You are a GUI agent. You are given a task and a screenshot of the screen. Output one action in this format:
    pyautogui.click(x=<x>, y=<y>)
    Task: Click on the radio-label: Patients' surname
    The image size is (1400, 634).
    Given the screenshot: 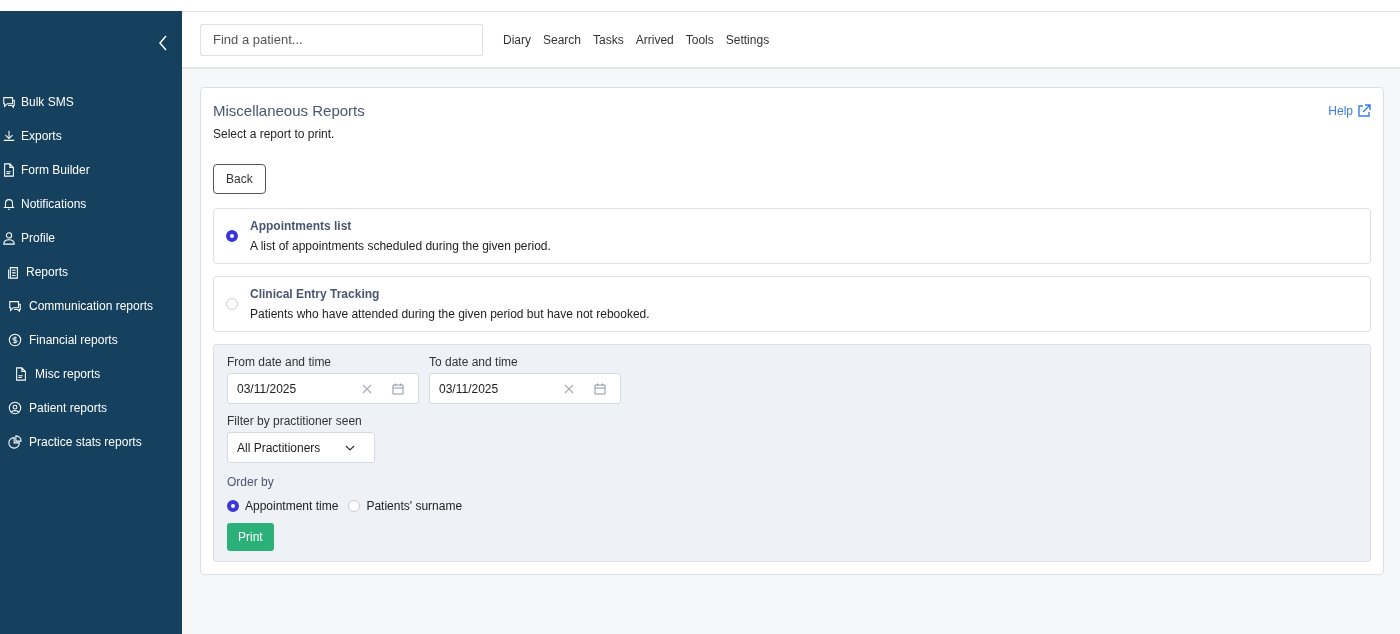 What is the action you would take?
    pyautogui.click(x=414, y=506)
    